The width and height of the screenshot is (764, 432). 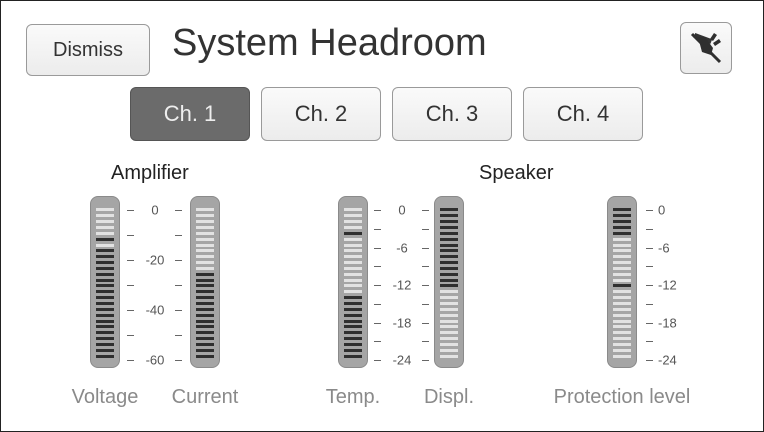 What do you see at coordinates (402, 247) in the screenshot?
I see `scale-label: -6` at bounding box center [402, 247].